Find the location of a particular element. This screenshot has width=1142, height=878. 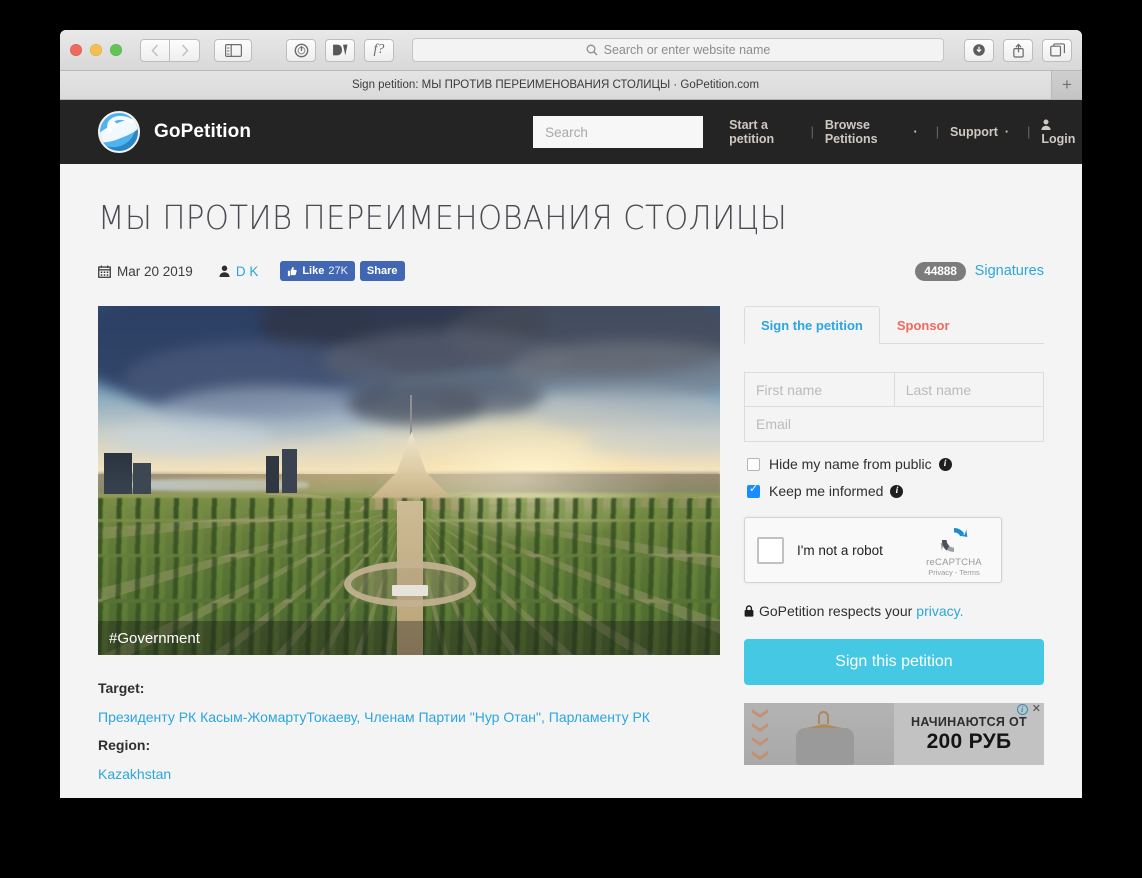

nav-login-label: Login is located at coordinates (1058, 139).